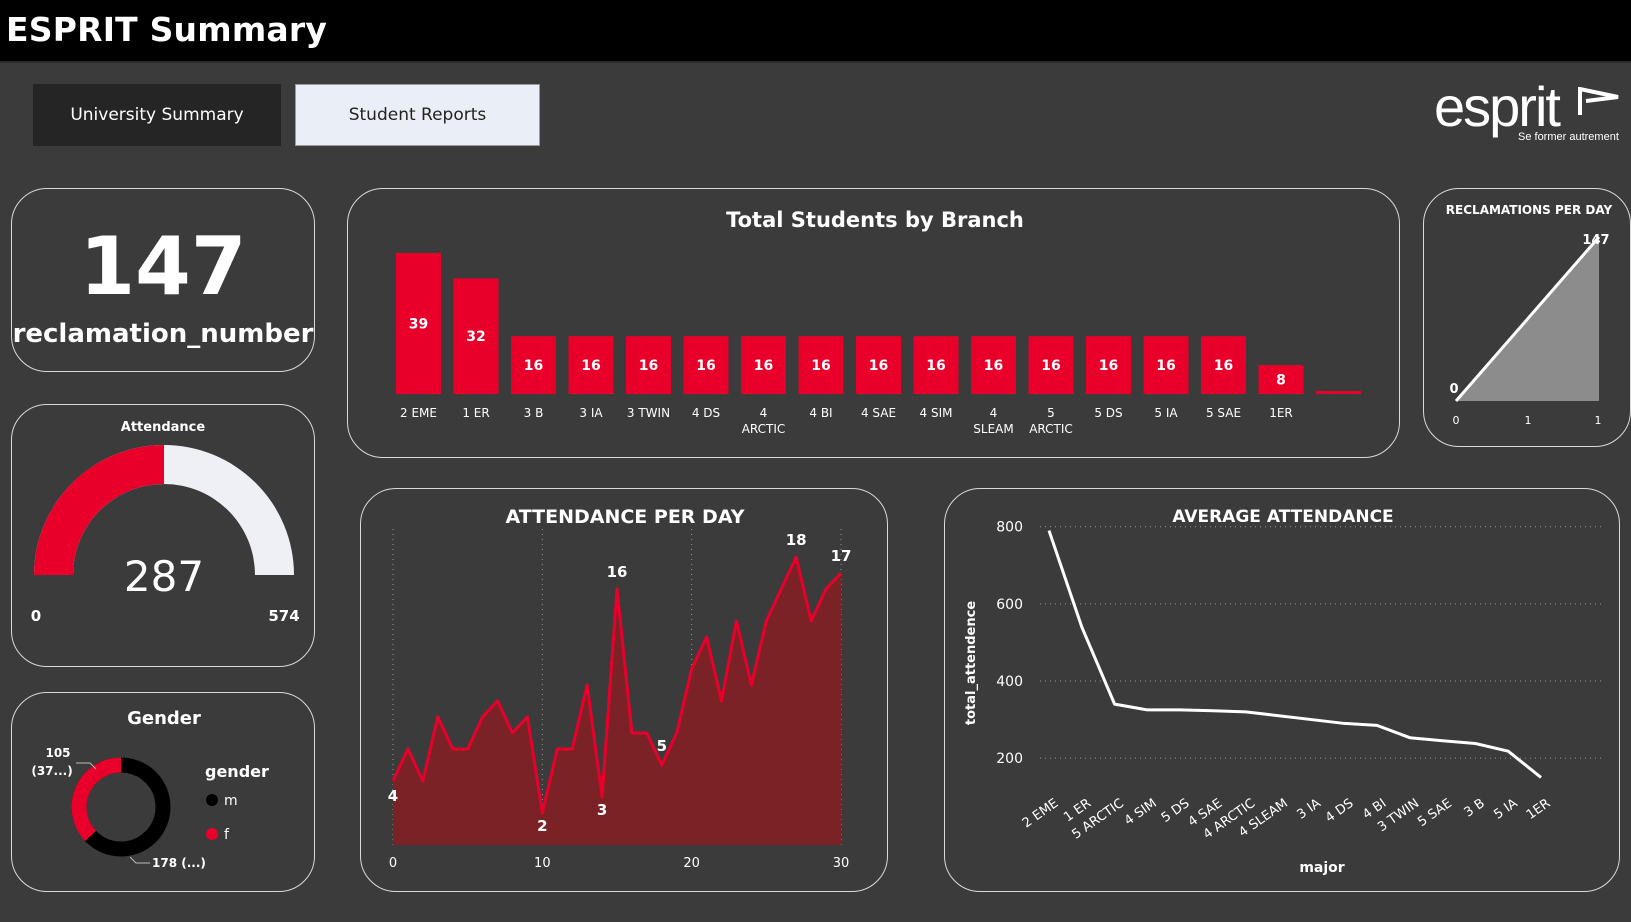  Describe the element at coordinates (1340, 811) in the screenshot. I see `avg-x-tick: 4 DS` at that location.